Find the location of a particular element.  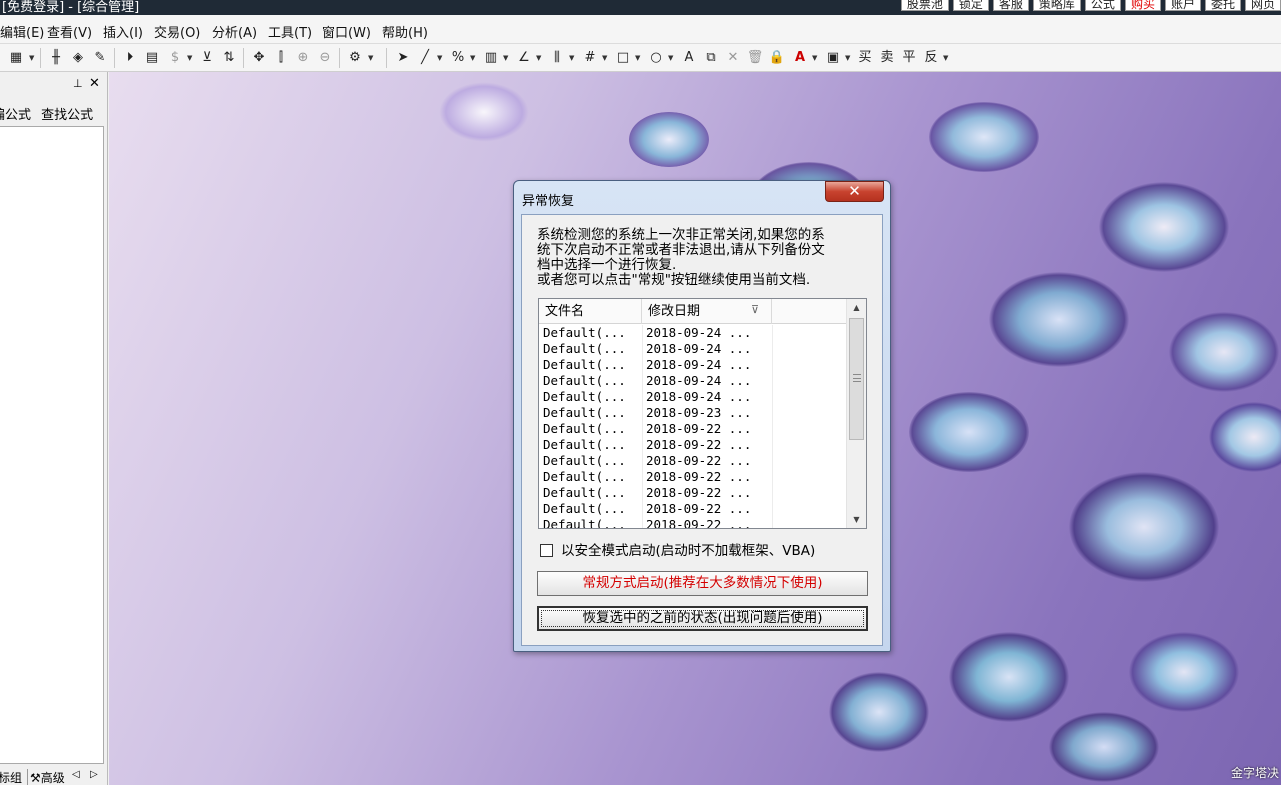

zoom-in-icon: ⊕ is located at coordinates (303, 58).